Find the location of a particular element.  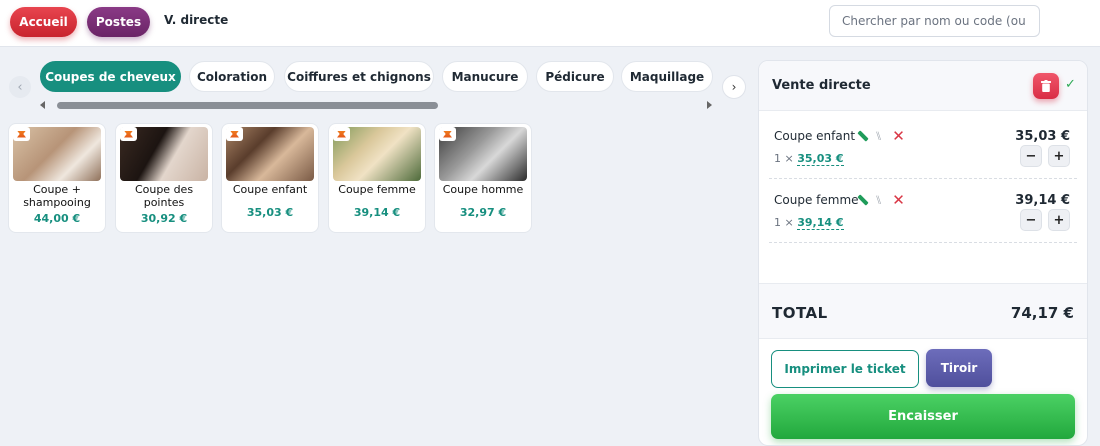

home-button: Accueil is located at coordinates (43, 22).